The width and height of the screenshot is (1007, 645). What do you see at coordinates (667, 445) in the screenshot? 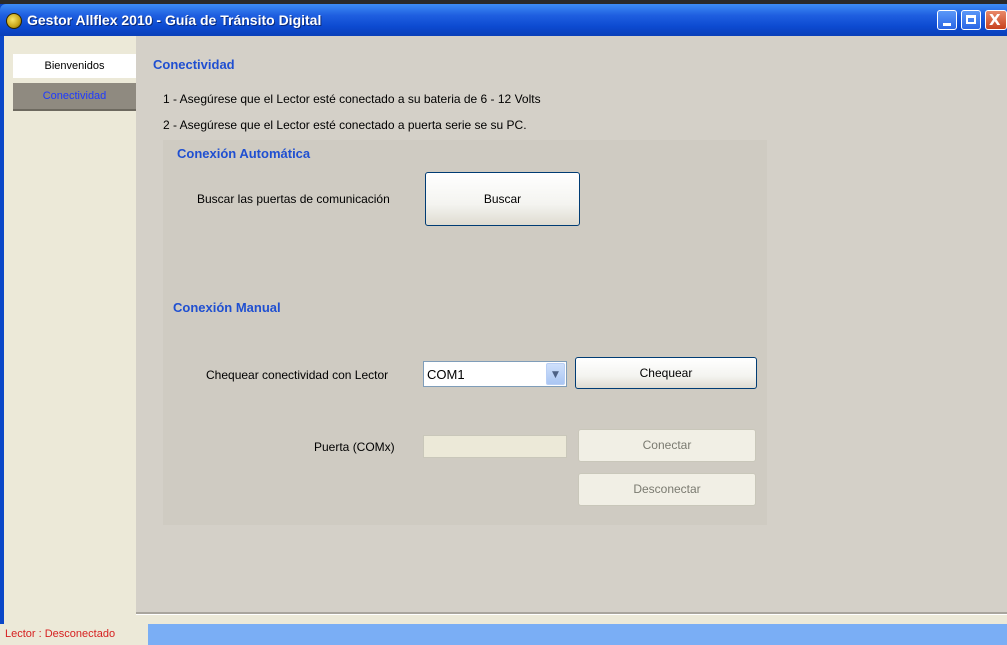
I see `connect-button: Conectar` at bounding box center [667, 445].